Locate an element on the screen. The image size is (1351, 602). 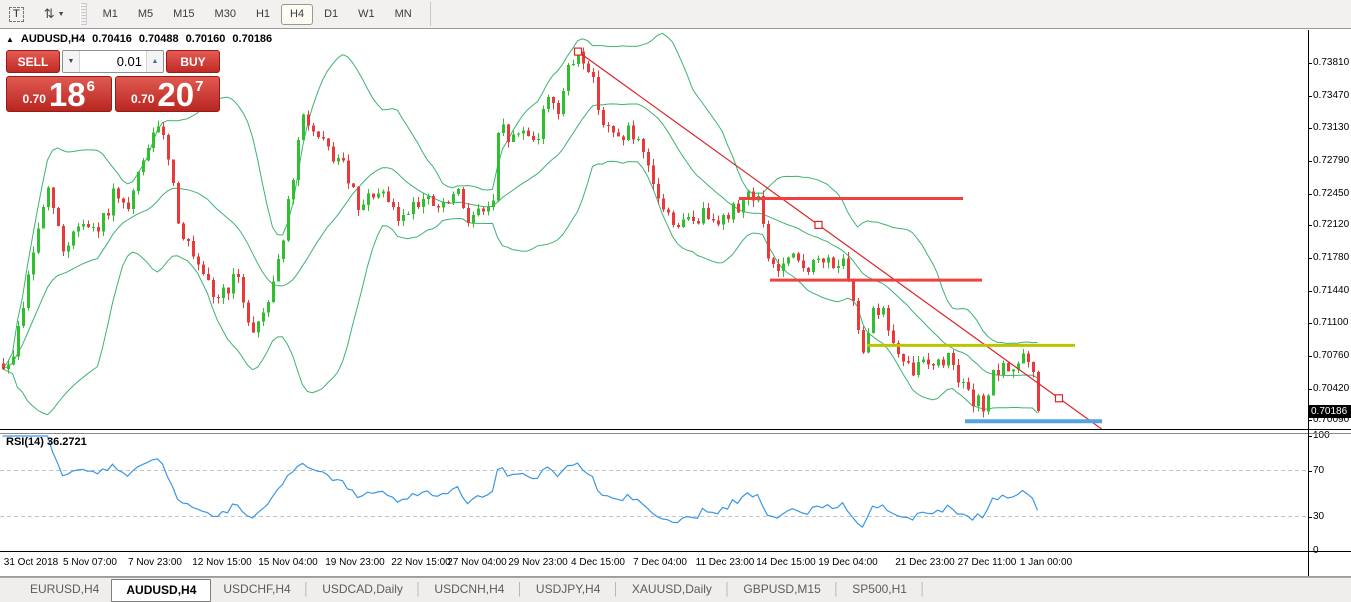
volume-decrease-button: ▼ is located at coordinates (71, 61).